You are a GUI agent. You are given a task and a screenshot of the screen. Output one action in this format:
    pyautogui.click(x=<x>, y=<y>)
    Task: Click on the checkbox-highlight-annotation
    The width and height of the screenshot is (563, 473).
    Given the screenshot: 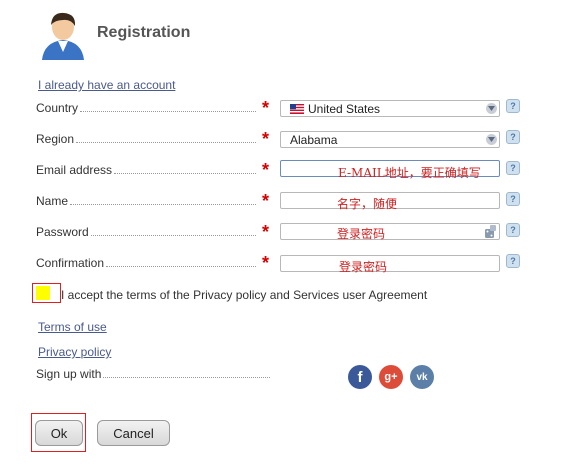 What is the action you would take?
    pyautogui.click(x=46, y=293)
    